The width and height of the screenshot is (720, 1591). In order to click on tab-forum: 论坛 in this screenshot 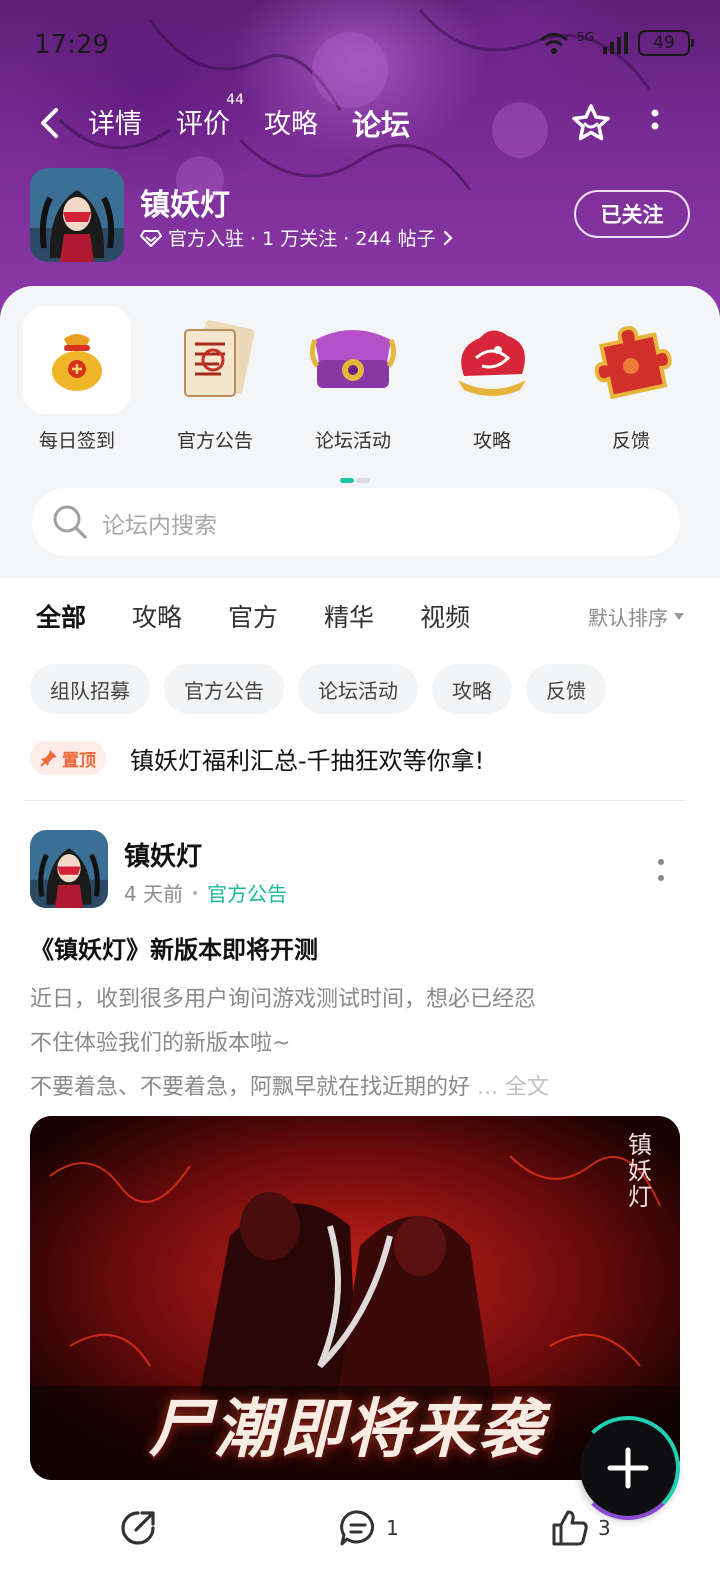, I will do `click(381, 125)`.